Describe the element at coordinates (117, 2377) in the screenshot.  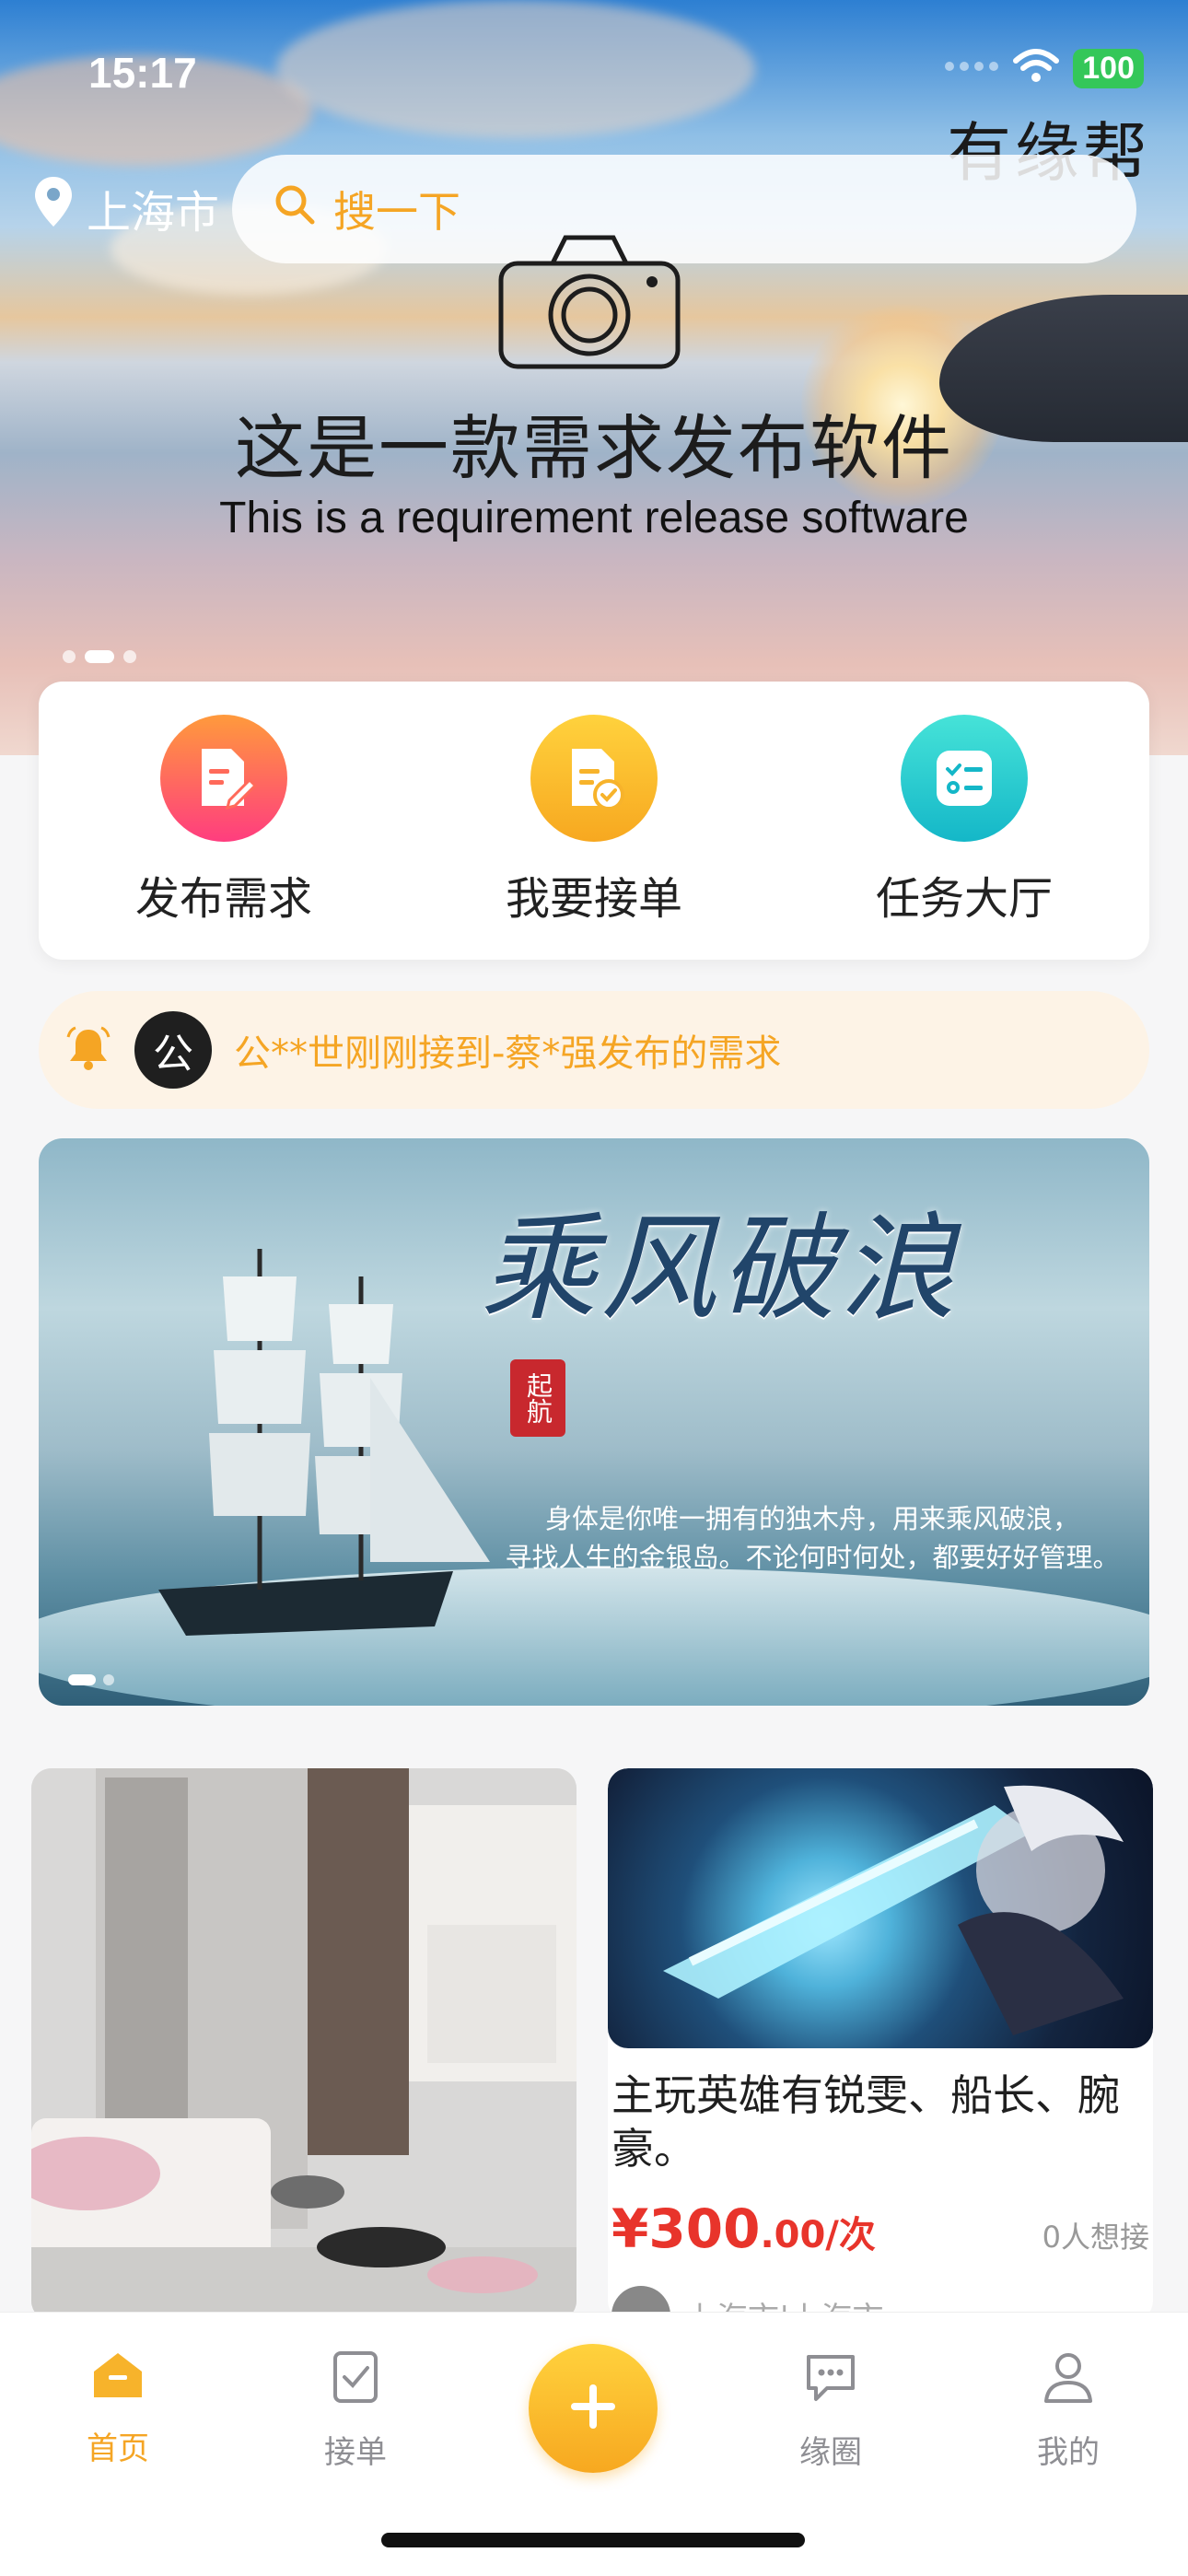
I see `home-icon` at that location.